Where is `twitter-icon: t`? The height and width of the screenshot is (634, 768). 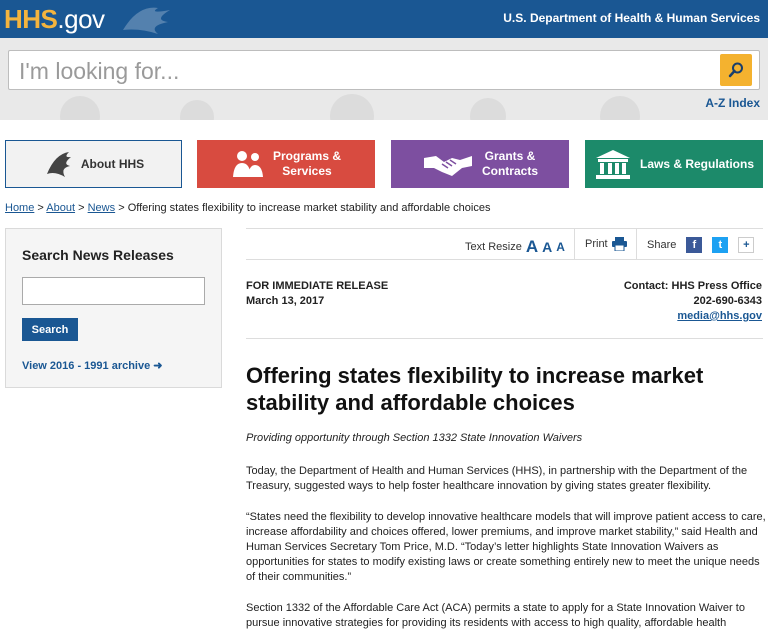
twitter-icon: t is located at coordinates (720, 245).